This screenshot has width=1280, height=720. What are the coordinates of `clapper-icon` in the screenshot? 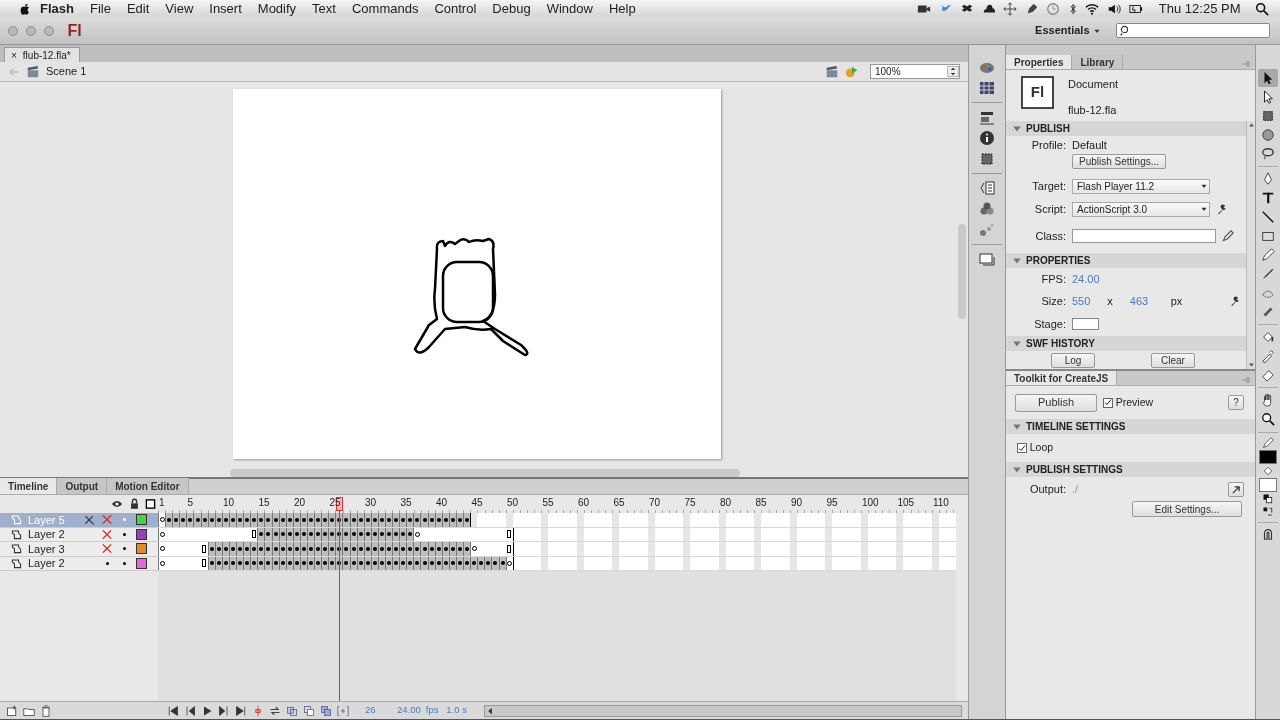 It's located at (33, 71).